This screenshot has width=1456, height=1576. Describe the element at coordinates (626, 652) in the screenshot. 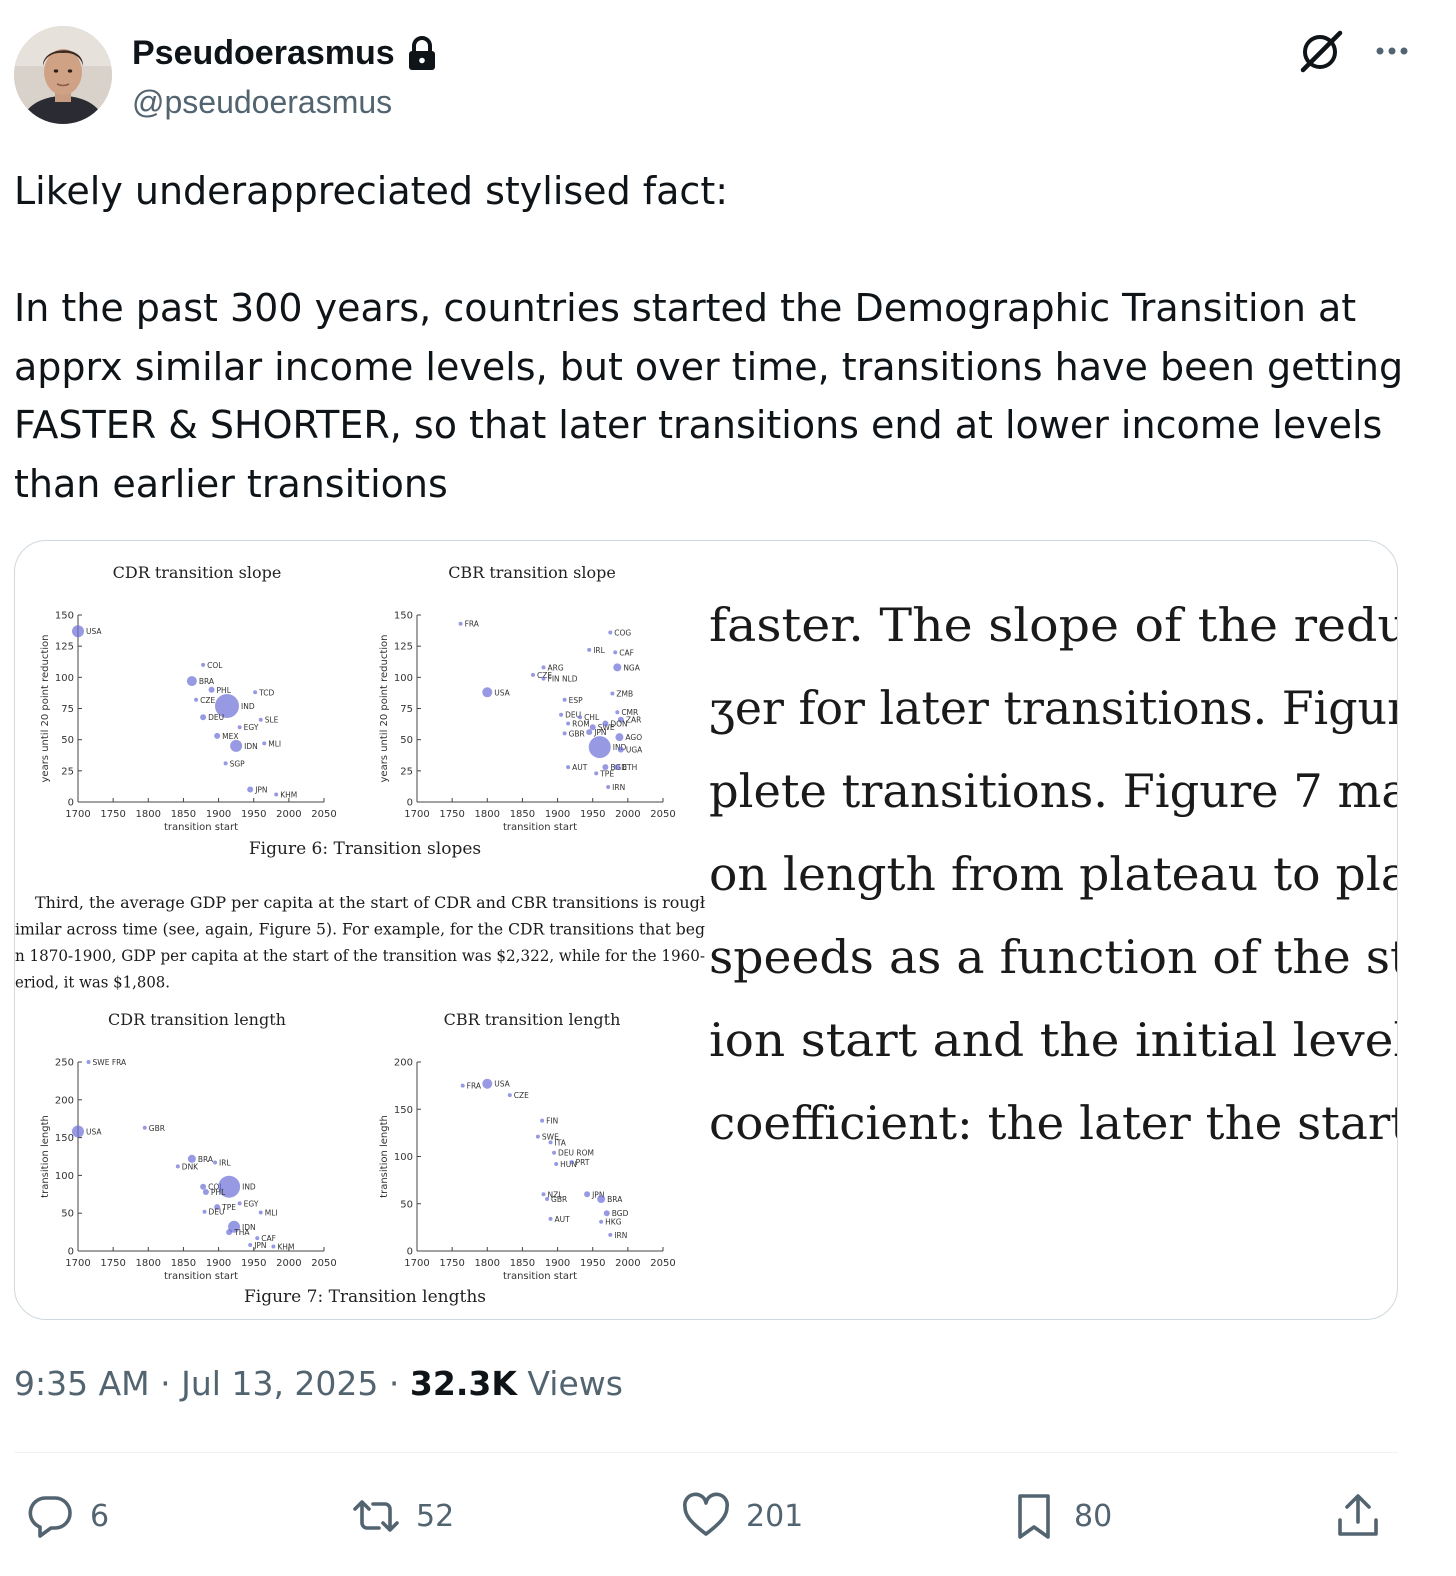

I see `data-label: CAF` at that location.